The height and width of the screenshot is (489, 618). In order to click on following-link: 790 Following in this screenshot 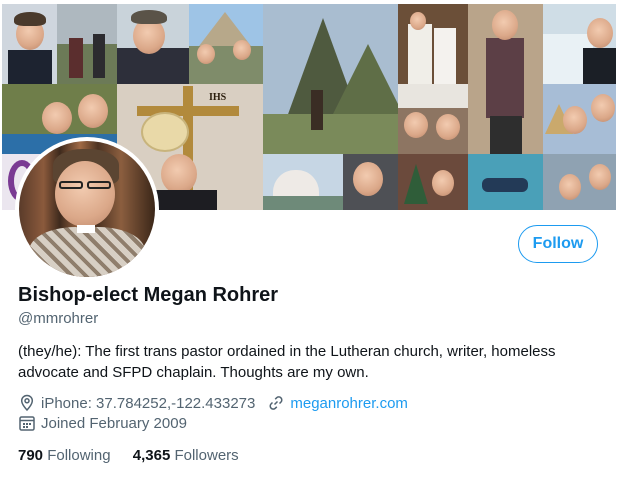, I will do `click(64, 455)`.